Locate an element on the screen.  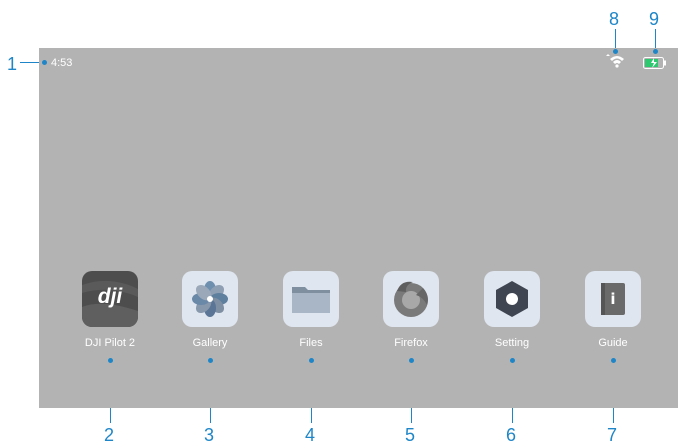
settings-hexagon-icon is located at coordinates (512, 299).